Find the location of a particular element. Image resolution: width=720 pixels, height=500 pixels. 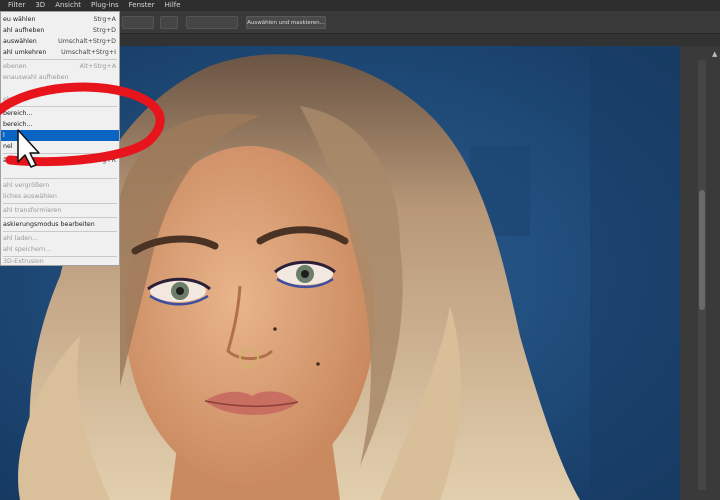

menu-item-grow: ahl vergrößern is located at coordinates (60, 185).